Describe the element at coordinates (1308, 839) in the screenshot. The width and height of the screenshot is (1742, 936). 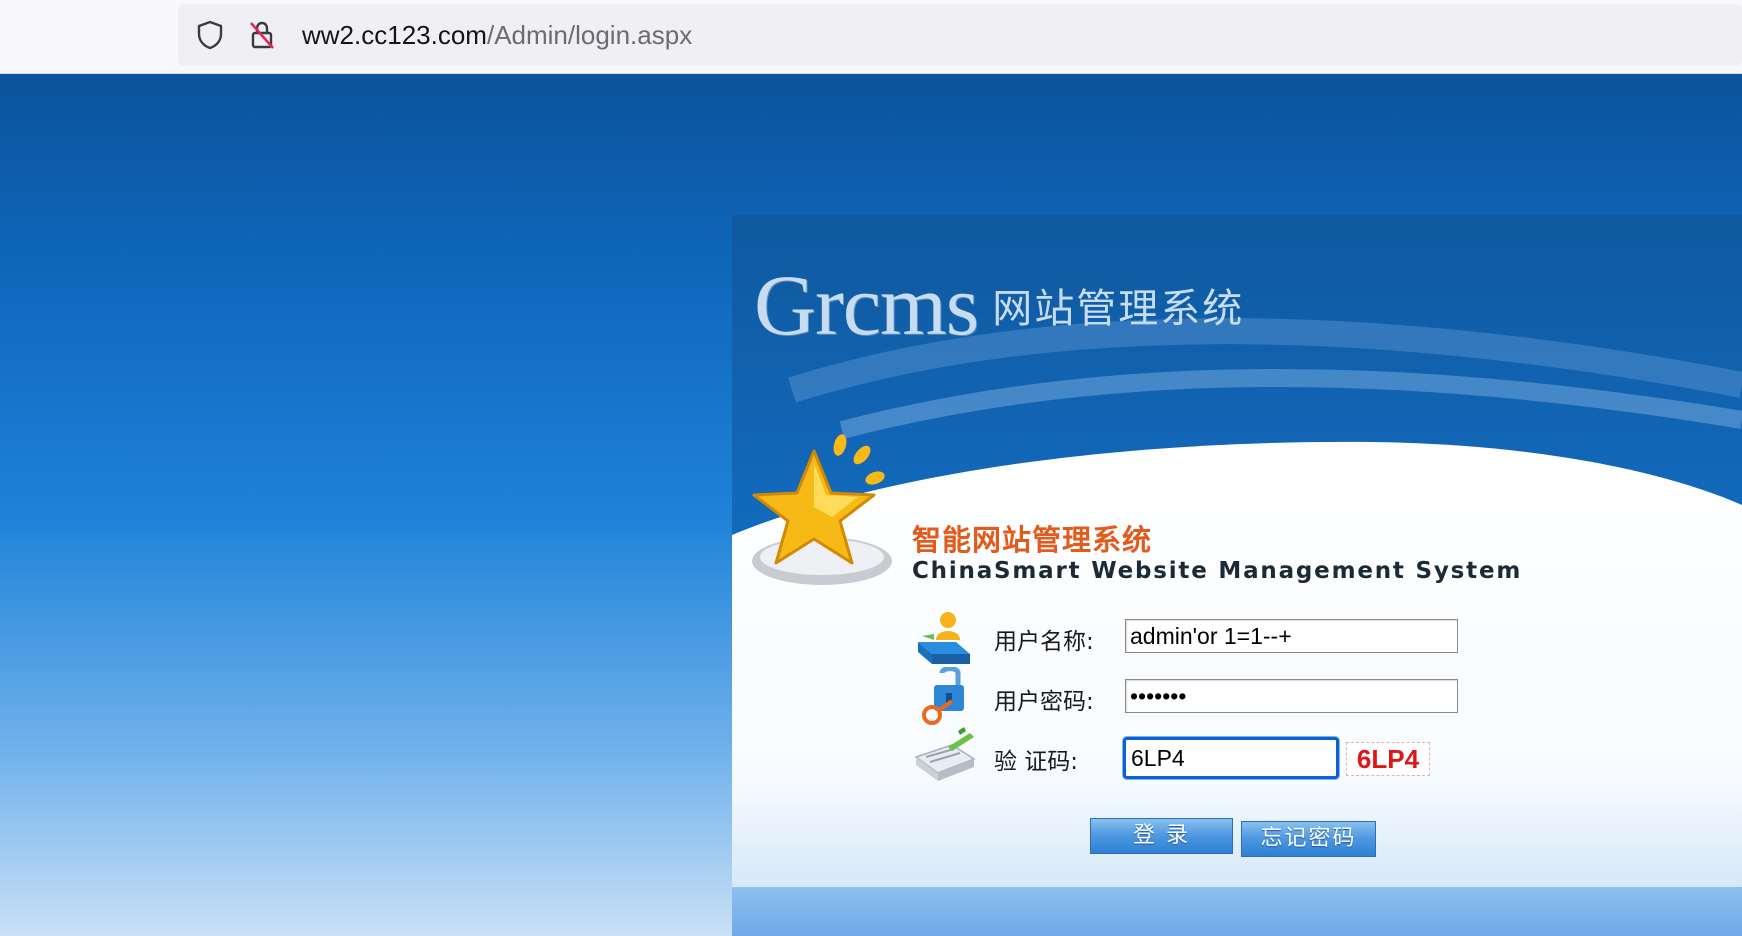
I see `forgot-password-button: 忘记密码` at that location.